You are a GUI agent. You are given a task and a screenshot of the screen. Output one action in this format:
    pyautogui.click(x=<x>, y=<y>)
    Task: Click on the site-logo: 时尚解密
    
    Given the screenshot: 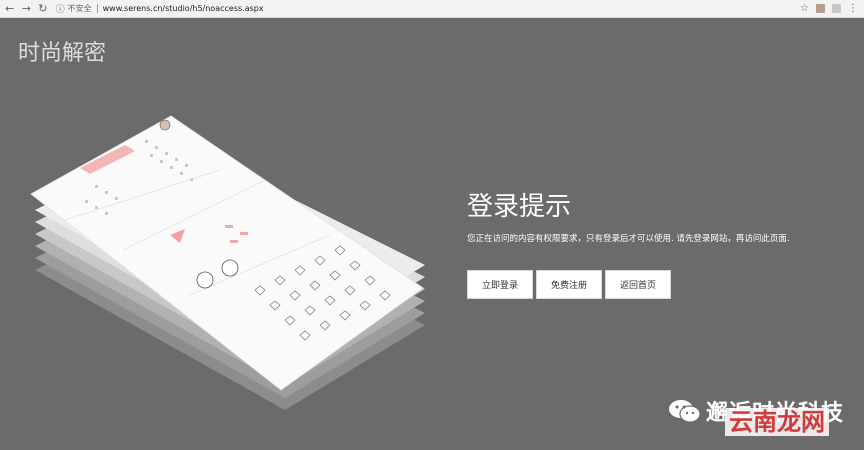 What is the action you would take?
    pyautogui.click(x=62, y=51)
    